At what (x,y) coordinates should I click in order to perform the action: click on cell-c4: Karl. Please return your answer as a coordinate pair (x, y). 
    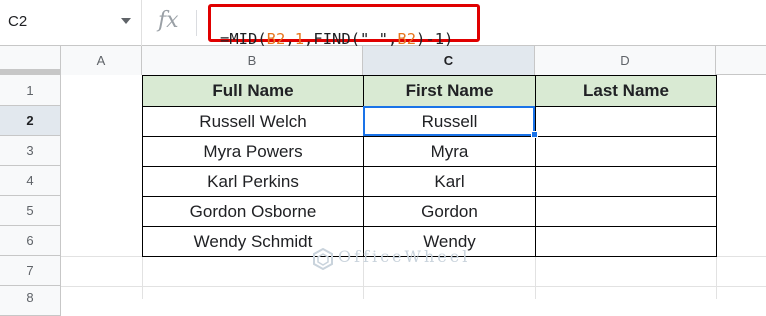
    Looking at the image, I should click on (449, 181).